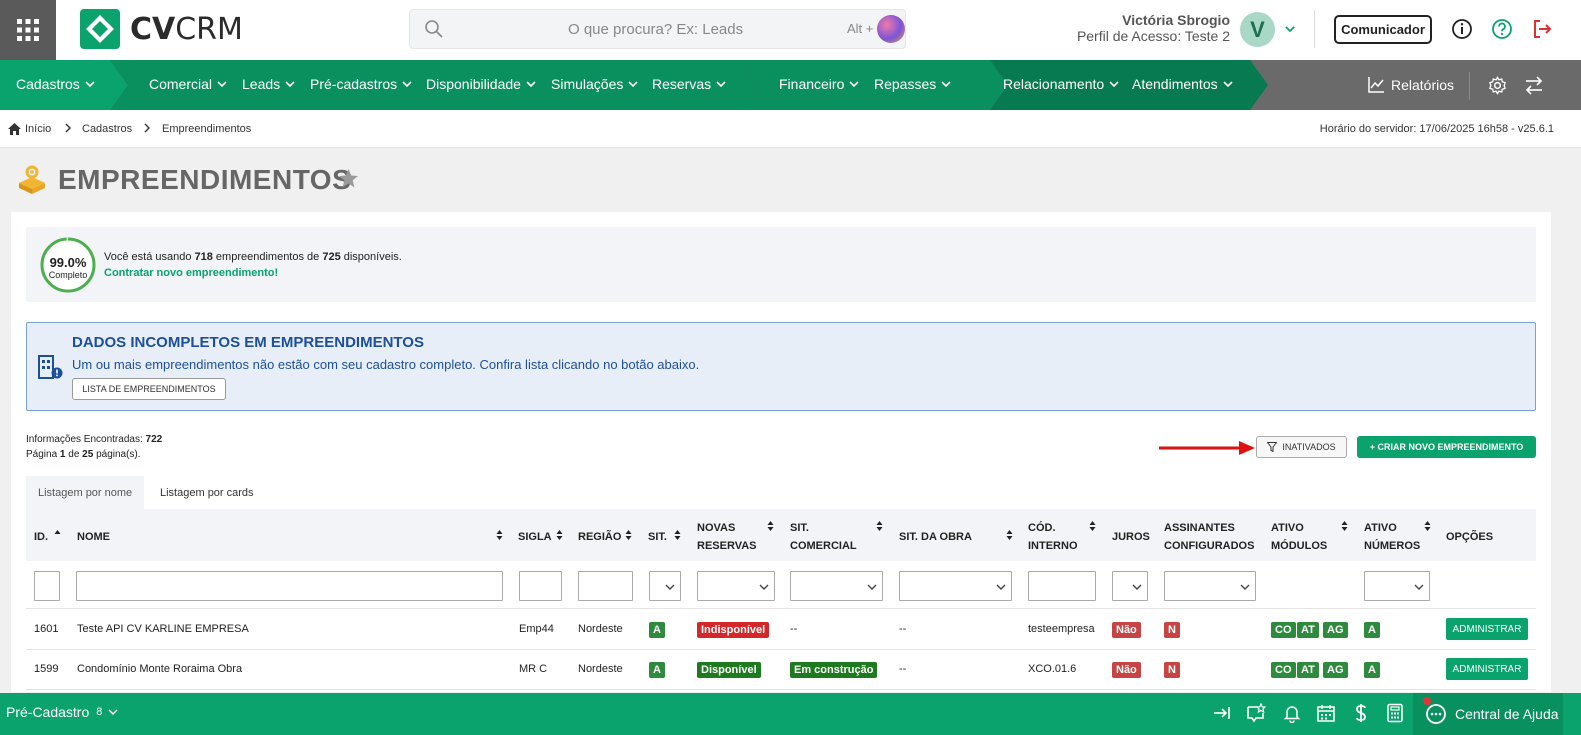  What do you see at coordinates (736, 586) in the screenshot?
I see `filter-novas-reservas-select` at bounding box center [736, 586].